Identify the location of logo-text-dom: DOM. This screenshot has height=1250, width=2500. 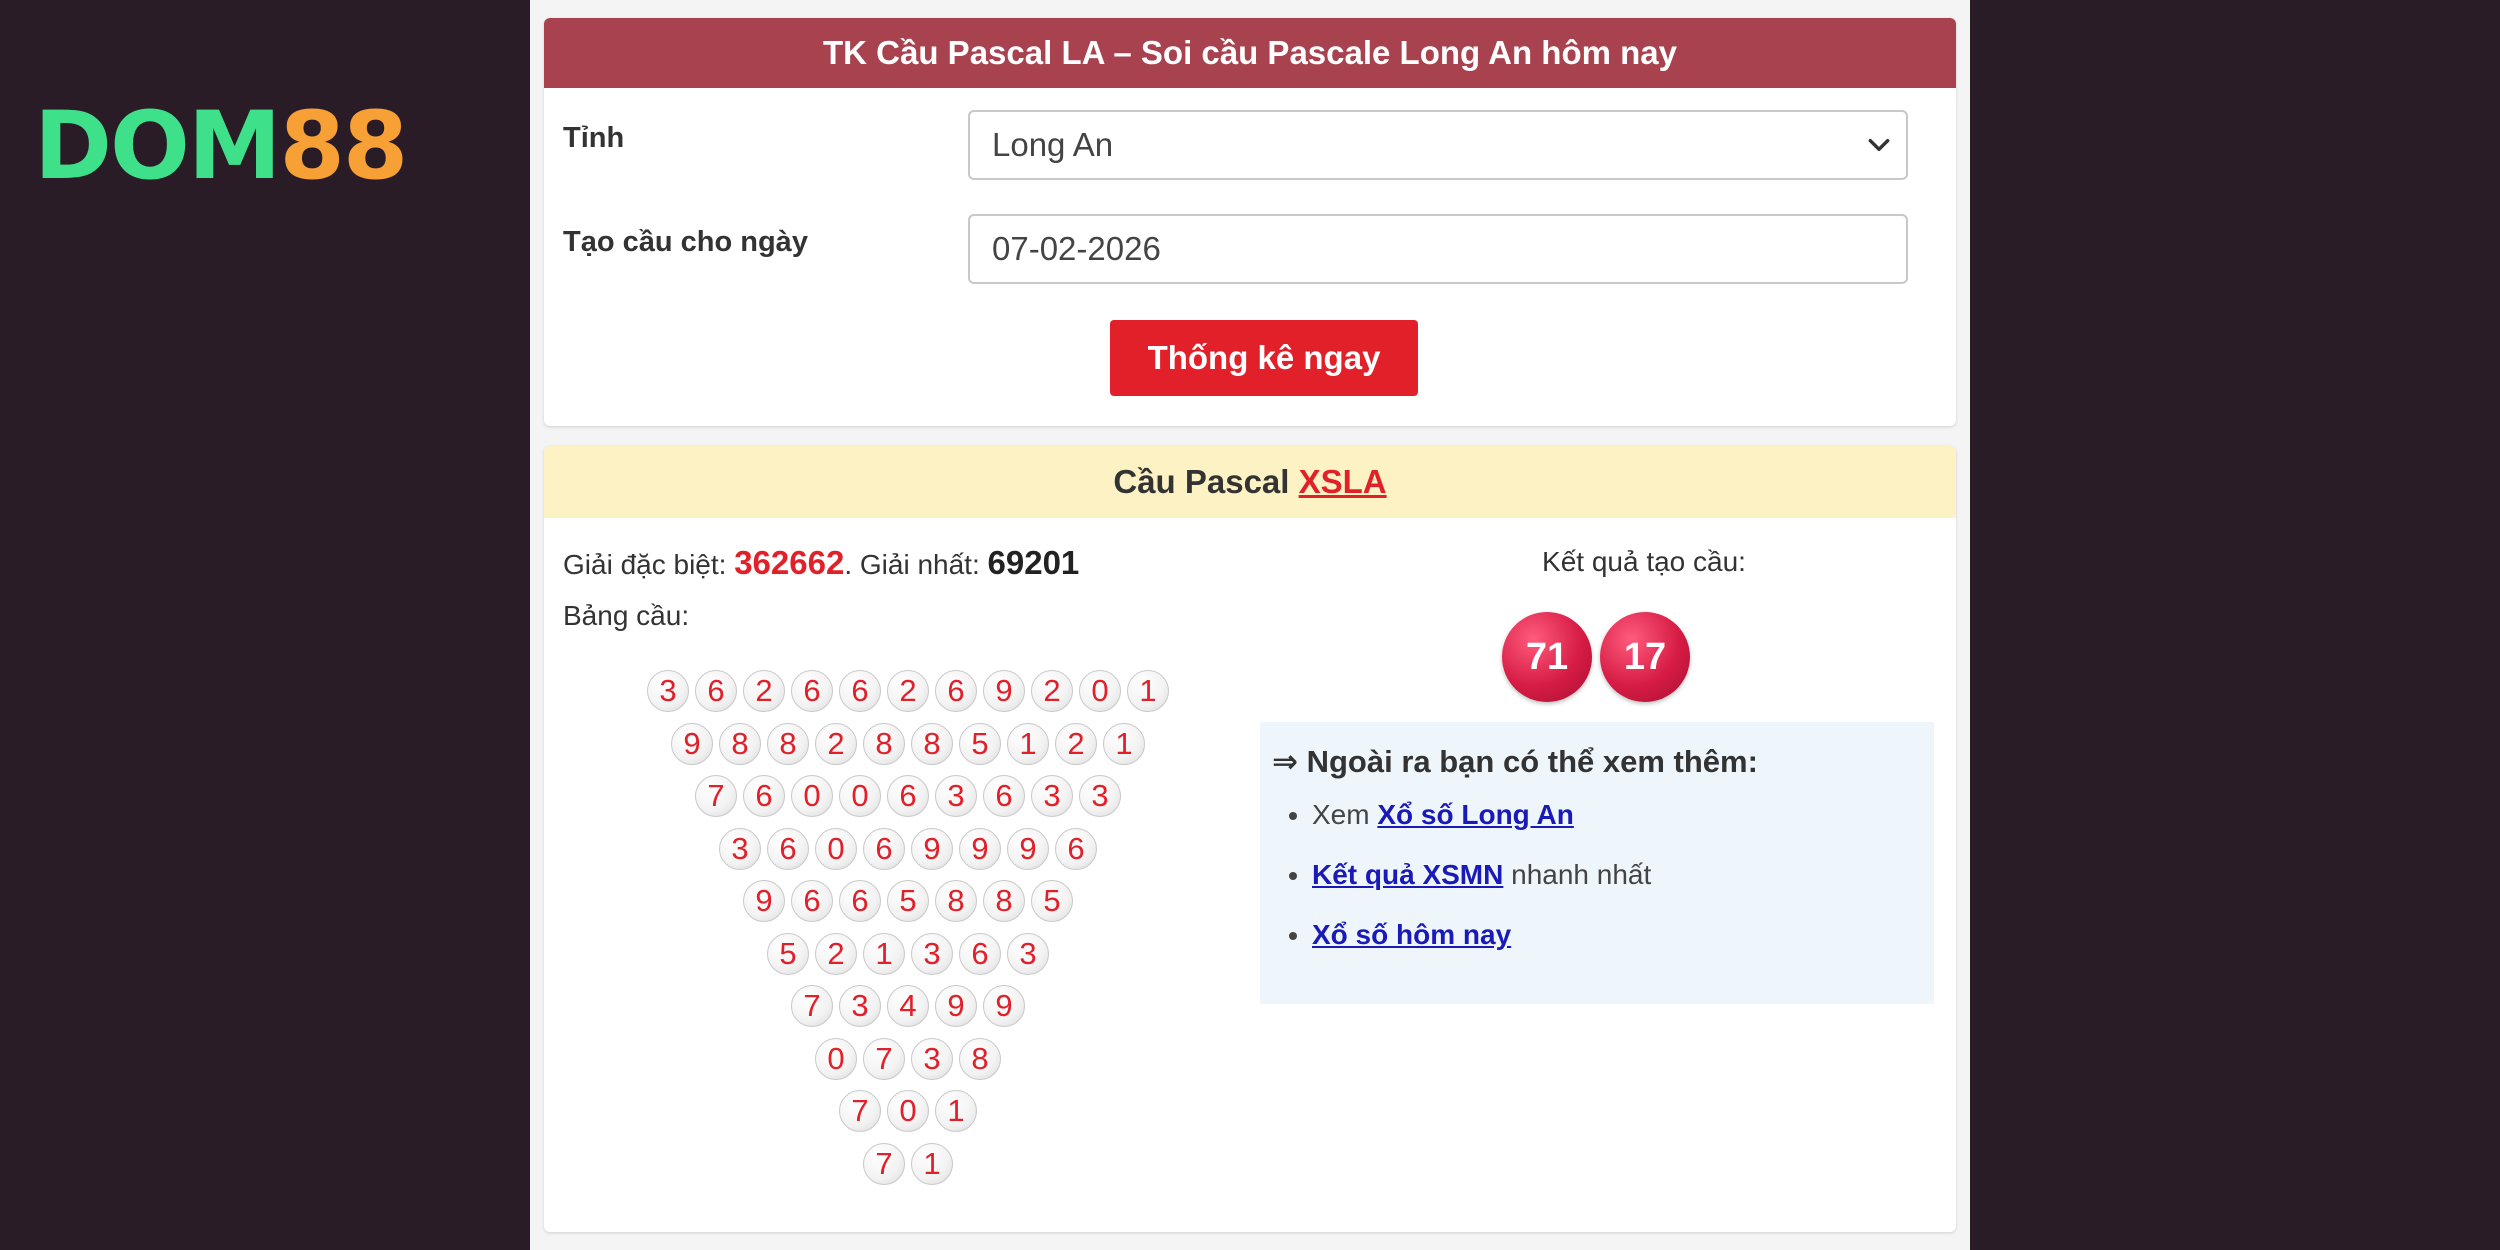
(157, 146).